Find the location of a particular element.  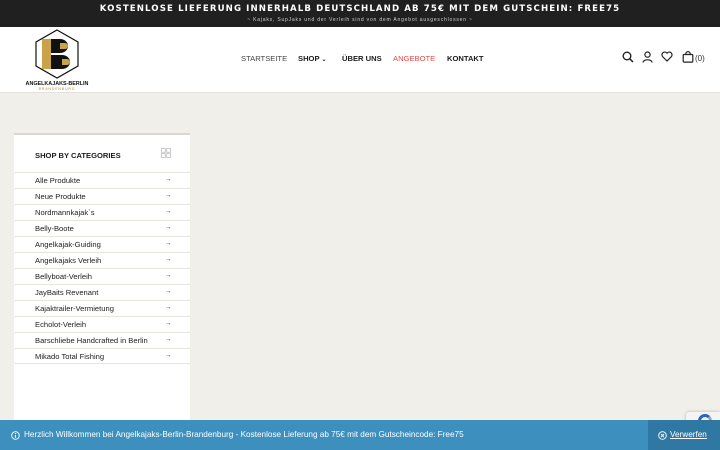

category-belly-boote: Belly-Boote → is located at coordinates (102, 228).